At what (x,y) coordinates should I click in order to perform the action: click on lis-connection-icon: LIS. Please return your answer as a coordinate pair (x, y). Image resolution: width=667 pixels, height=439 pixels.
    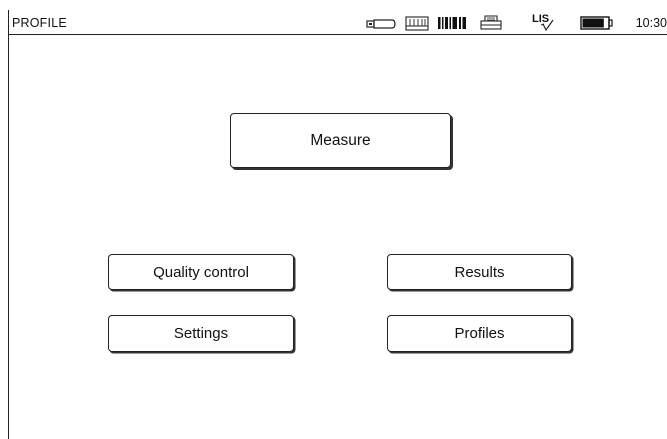
    Looking at the image, I should click on (543, 22).